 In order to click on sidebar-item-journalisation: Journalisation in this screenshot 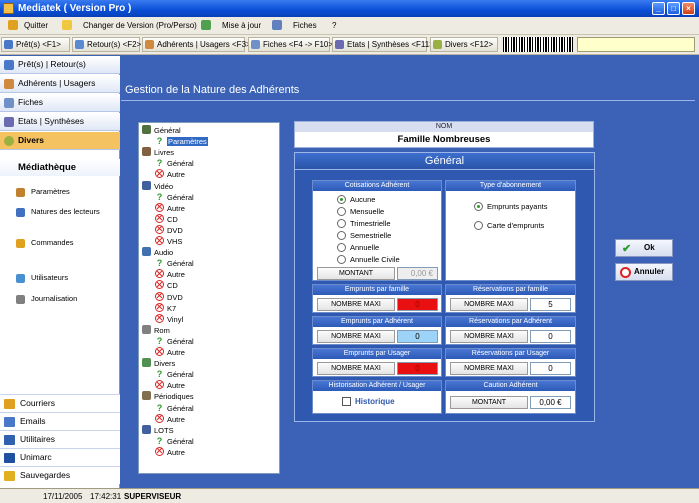, I will do `click(46, 299)`.